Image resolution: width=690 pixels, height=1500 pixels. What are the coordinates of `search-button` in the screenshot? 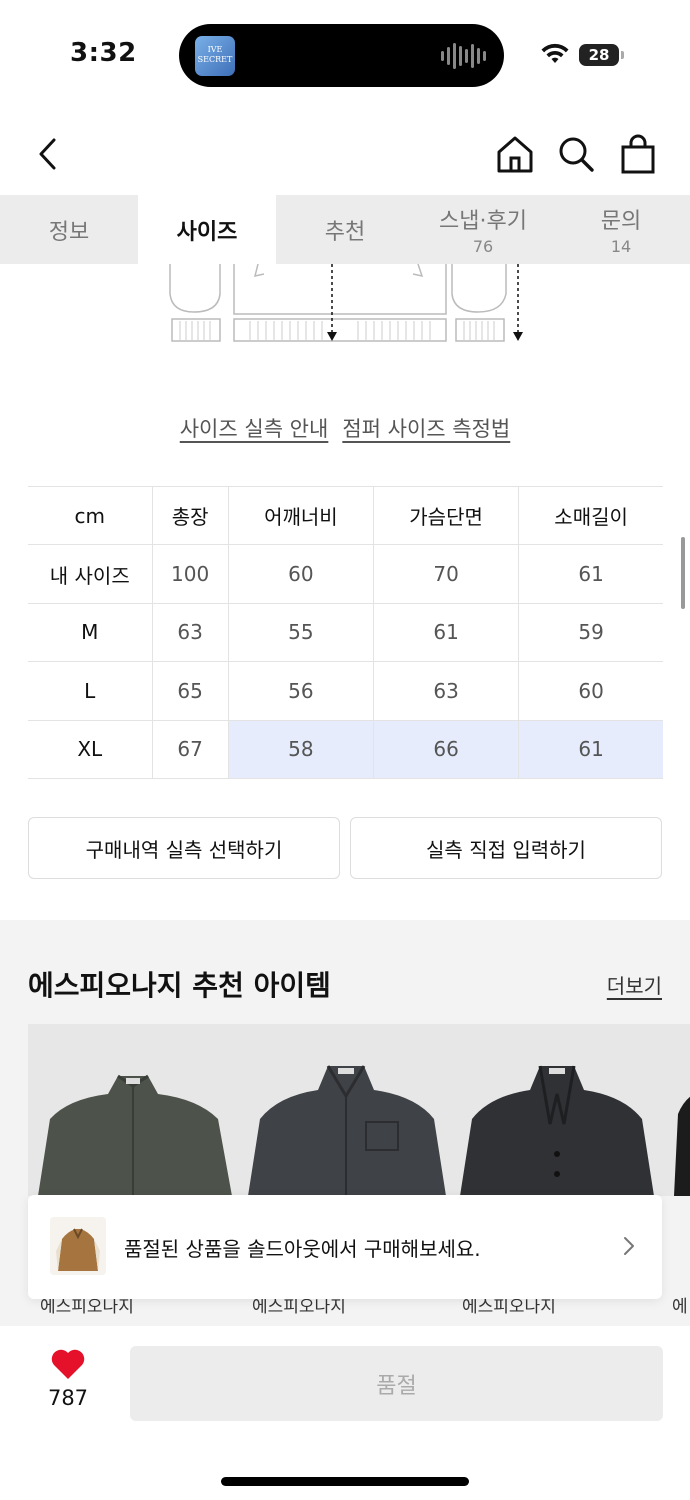 It's located at (576, 154).